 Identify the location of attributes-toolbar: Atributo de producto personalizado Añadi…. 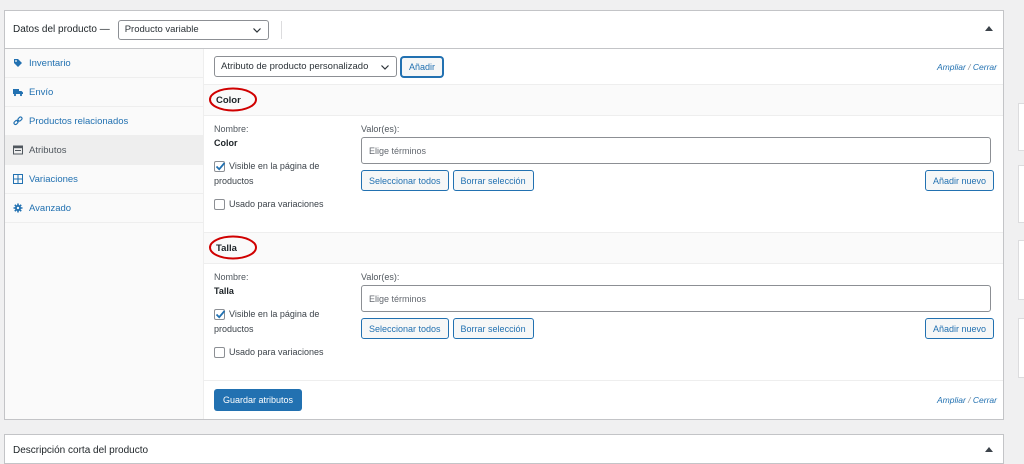
(603, 67).